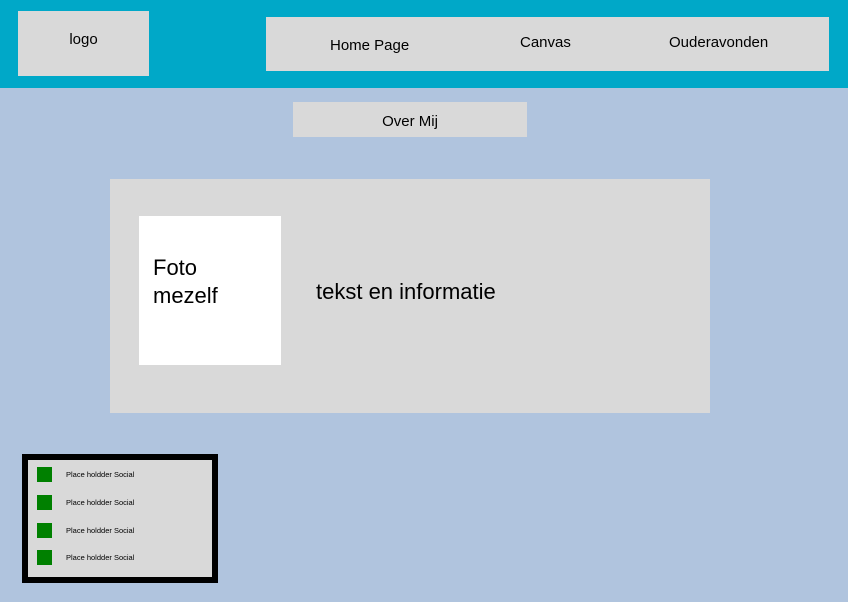 This screenshot has height=602, width=848. I want to click on nav-canvas-link: Canvas, so click(545, 42).